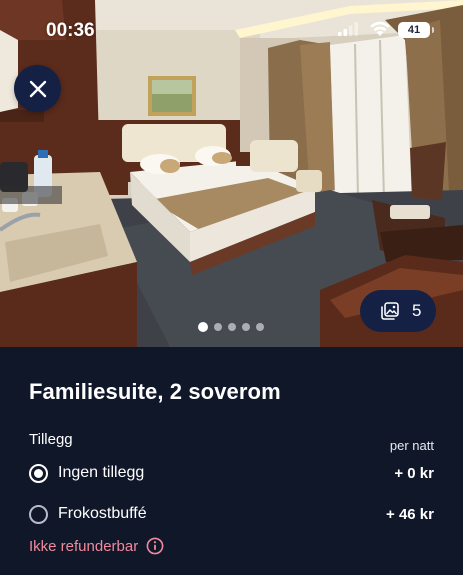  Describe the element at coordinates (417, 310) in the screenshot. I see `gallery-count: 5` at that location.